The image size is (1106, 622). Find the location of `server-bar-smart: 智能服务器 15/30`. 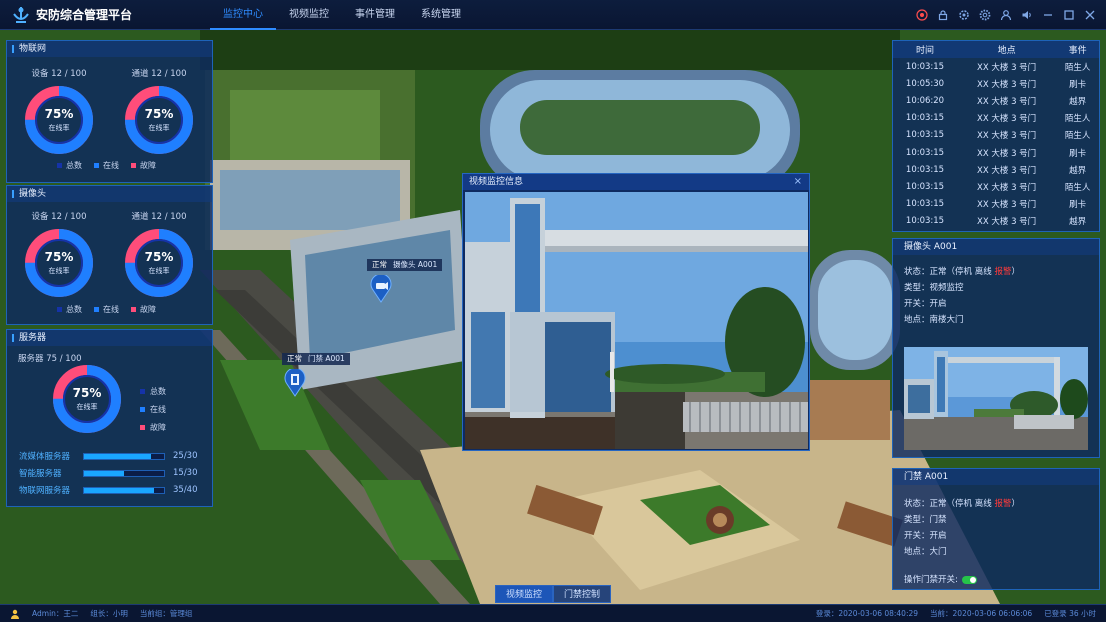

server-bar-smart: 智能服务器 15/30 is located at coordinates (109, 473).